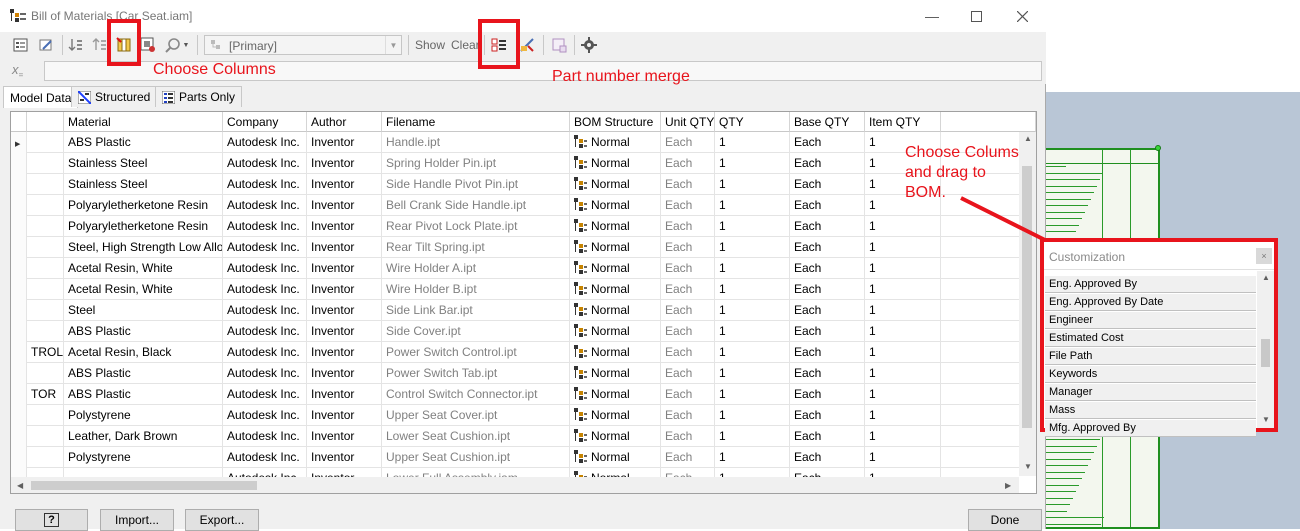 Image resolution: width=1300 pixels, height=531 pixels. Describe the element at coordinates (1150, 428) in the screenshot. I see `customization-item: Mfg. Approved By` at that location.